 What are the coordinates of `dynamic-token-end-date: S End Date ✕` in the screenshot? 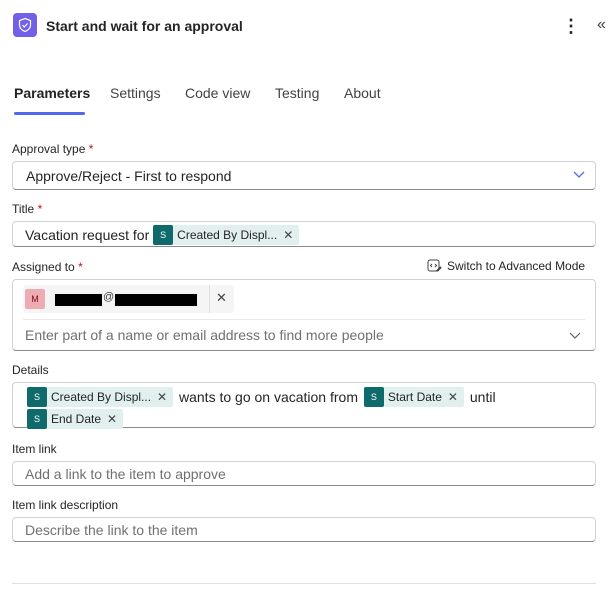 It's located at (75, 418).